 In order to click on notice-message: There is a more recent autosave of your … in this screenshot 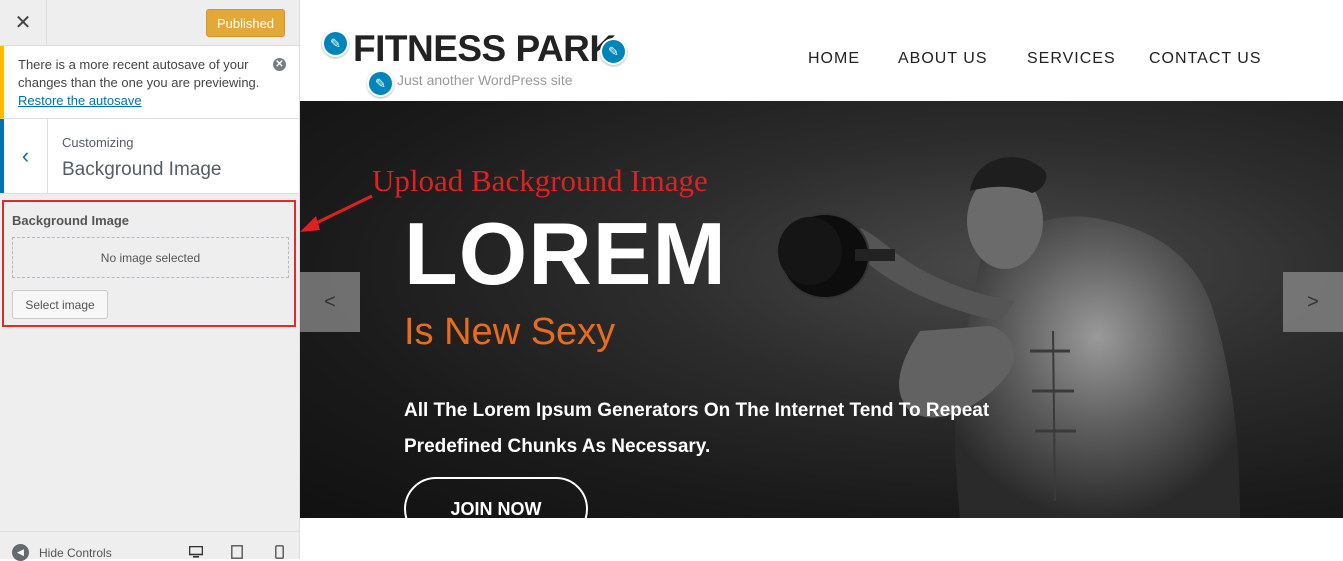, I will do `click(139, 73)`.